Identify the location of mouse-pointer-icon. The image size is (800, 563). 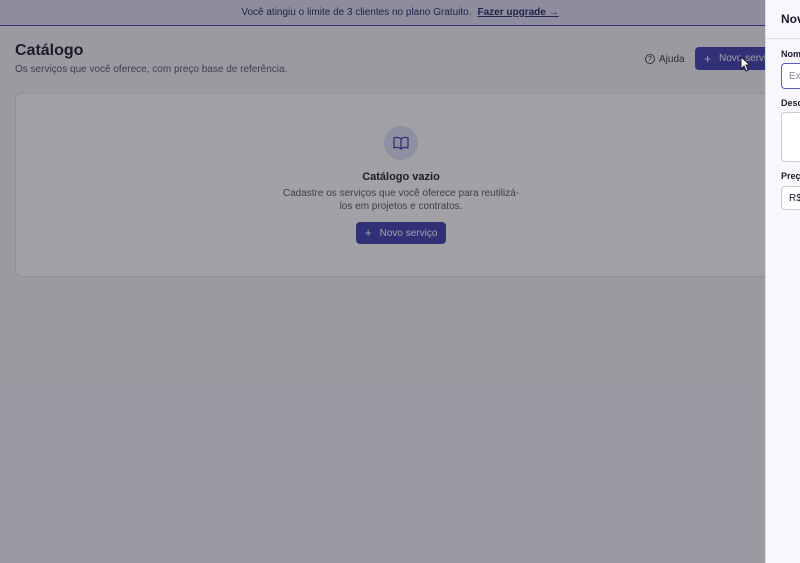
(746, 64).